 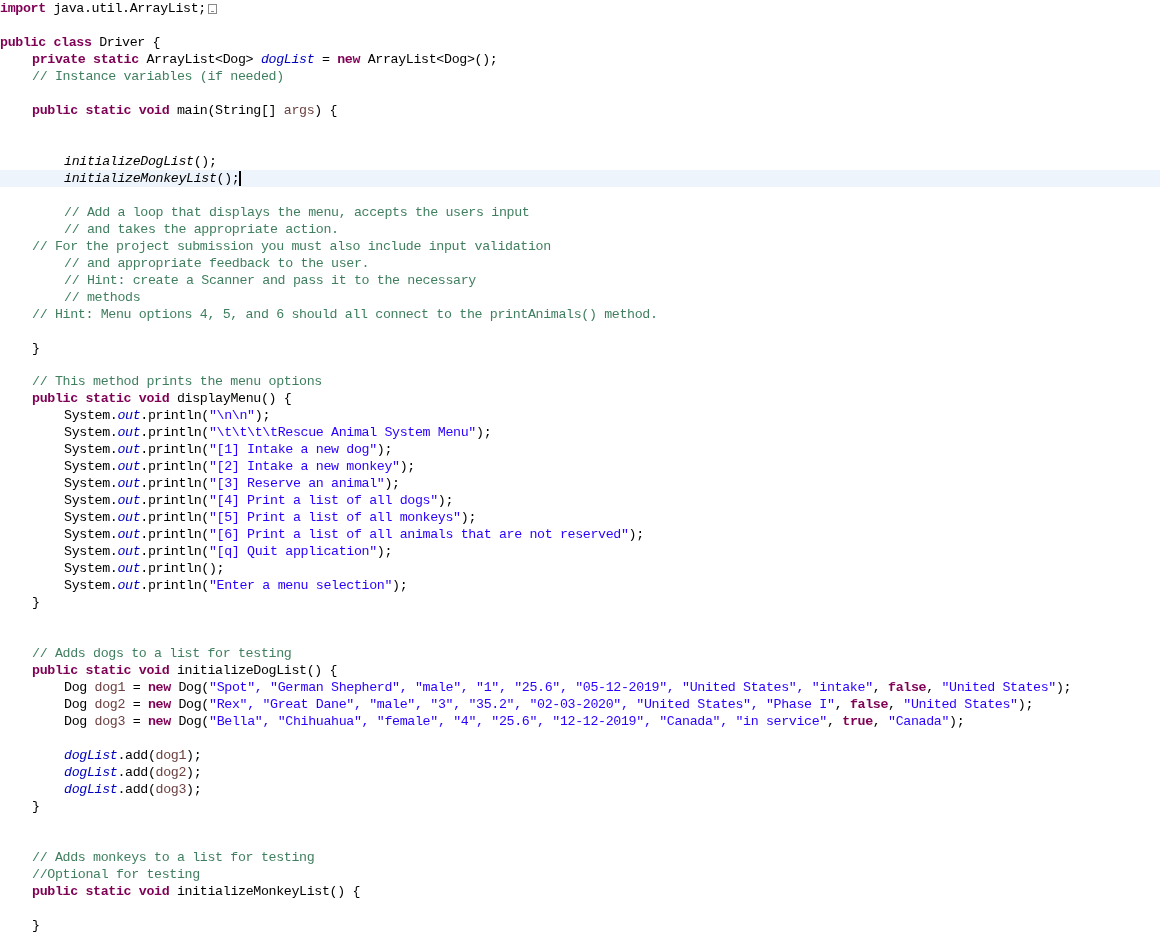 What do you see at coordinates (133, 756) in the screenshot?
I see `code-line: dogList.add(dog1);` at bounding box center [133, 756].